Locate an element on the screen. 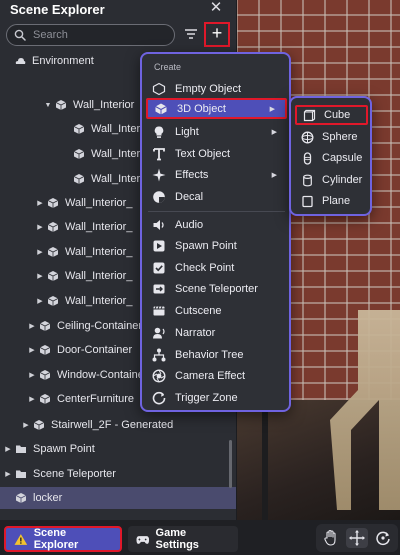  tab-game-settings: Game Settings is located at coordinates (183, 539).